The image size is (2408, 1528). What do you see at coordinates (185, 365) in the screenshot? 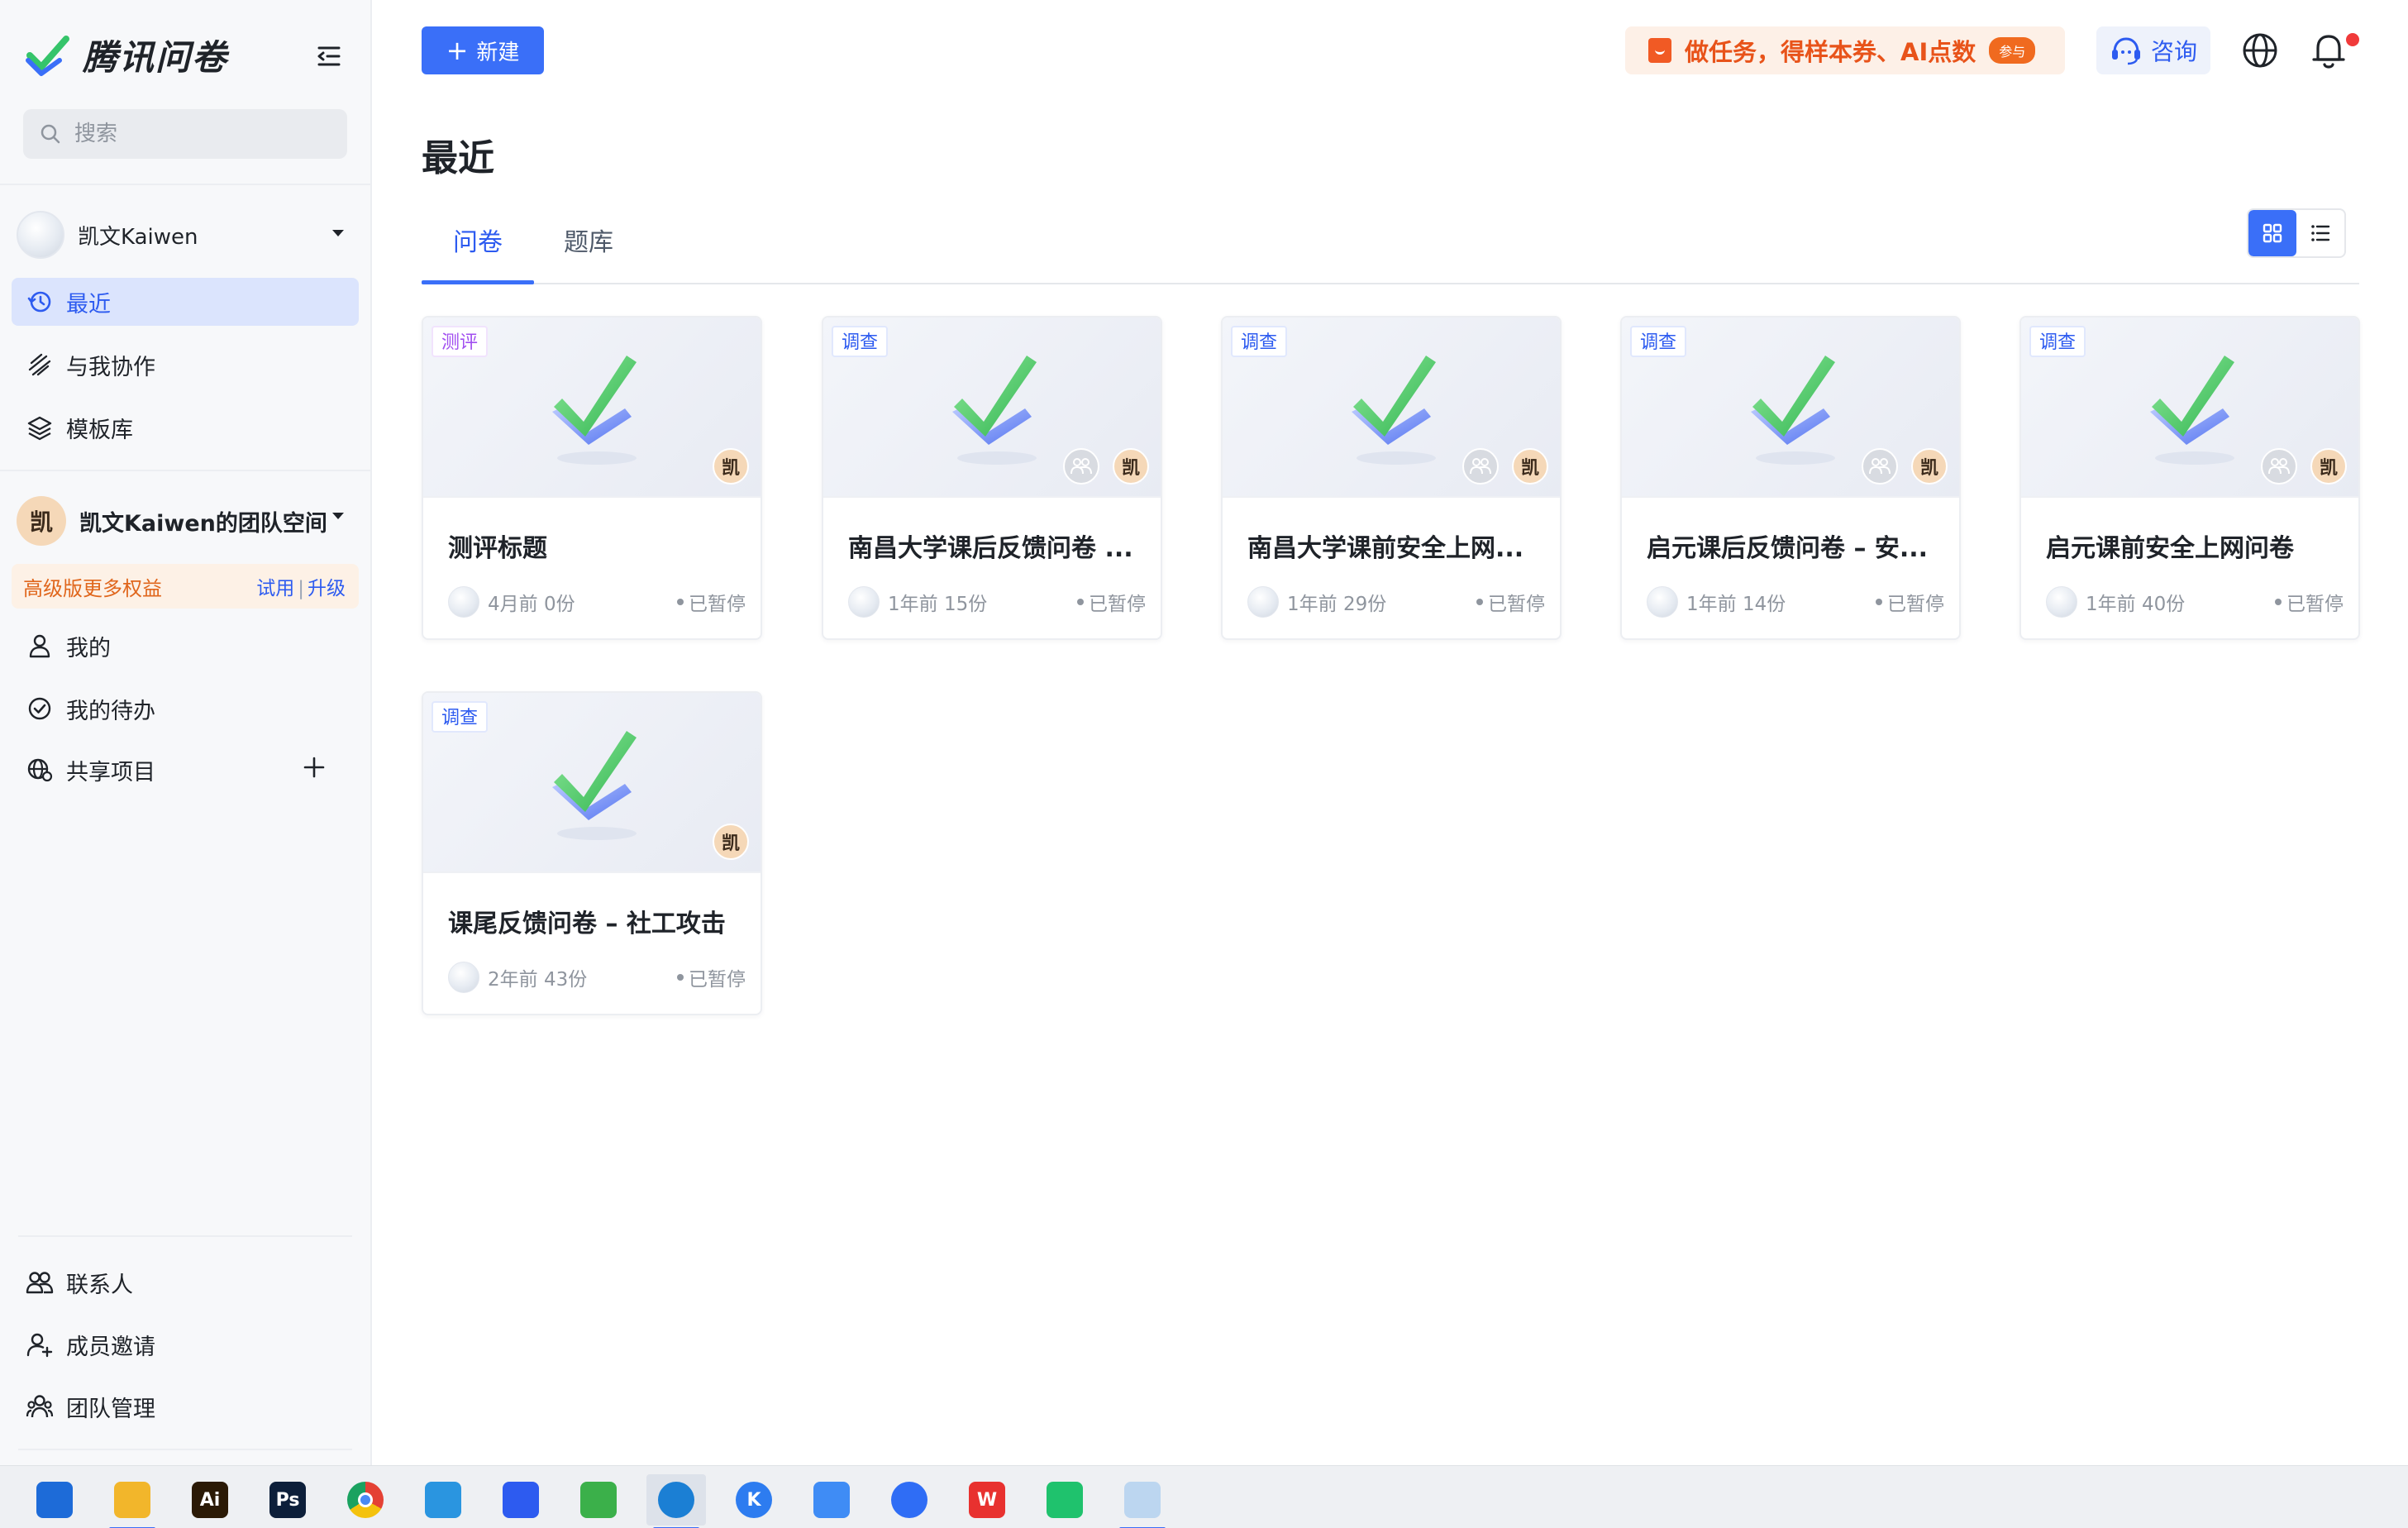
I see `sidebar-item-collaborate: 与我协作` at bounding box center [185, 365].